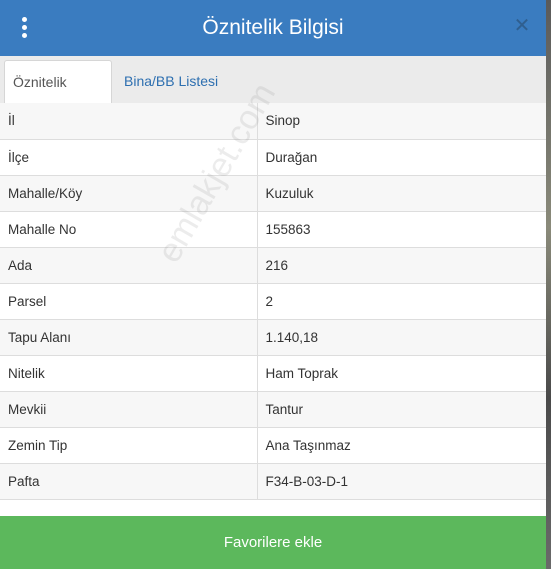  Describe the element at coordinates (129, 121) in the screenshot. I see `attribute-label: İl` at that location.